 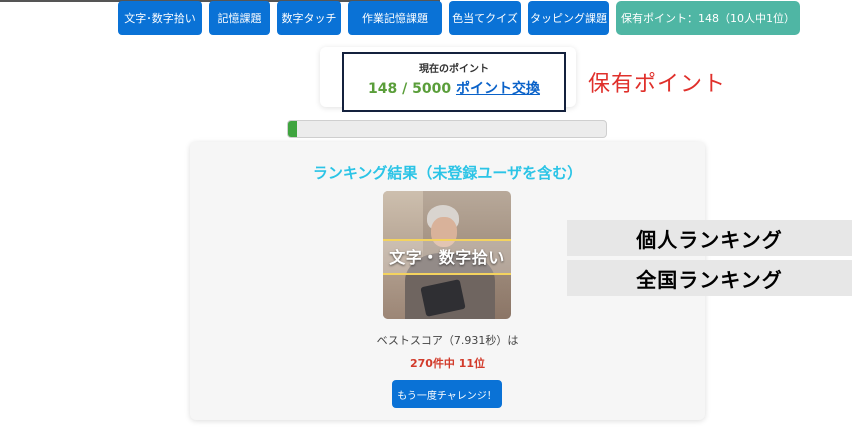 I want to click on nav-button-working-memory: 作業記憶課題, so click(x=395, y=18).